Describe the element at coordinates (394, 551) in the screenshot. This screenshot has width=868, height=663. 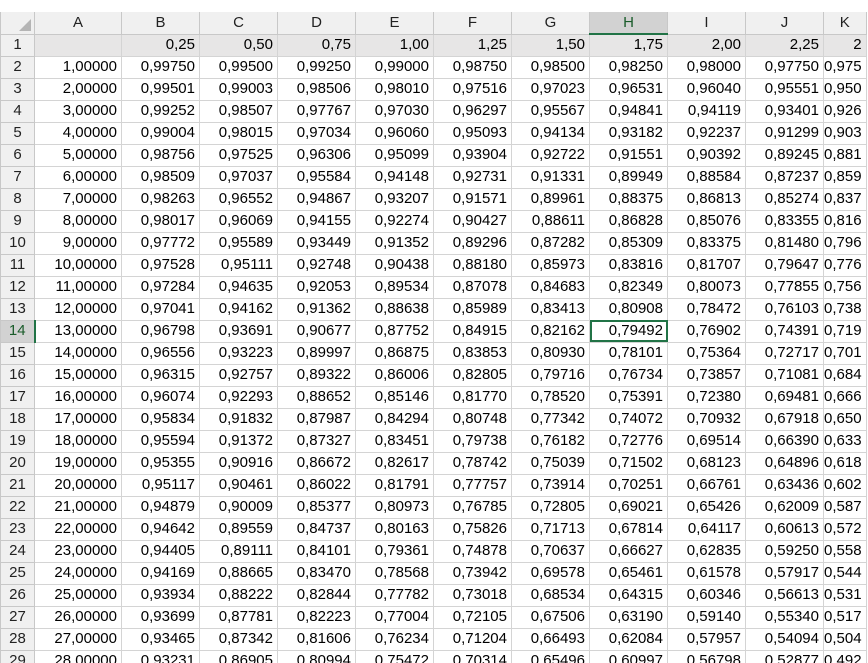
I see `cell-e24: 0,79361` at that location.